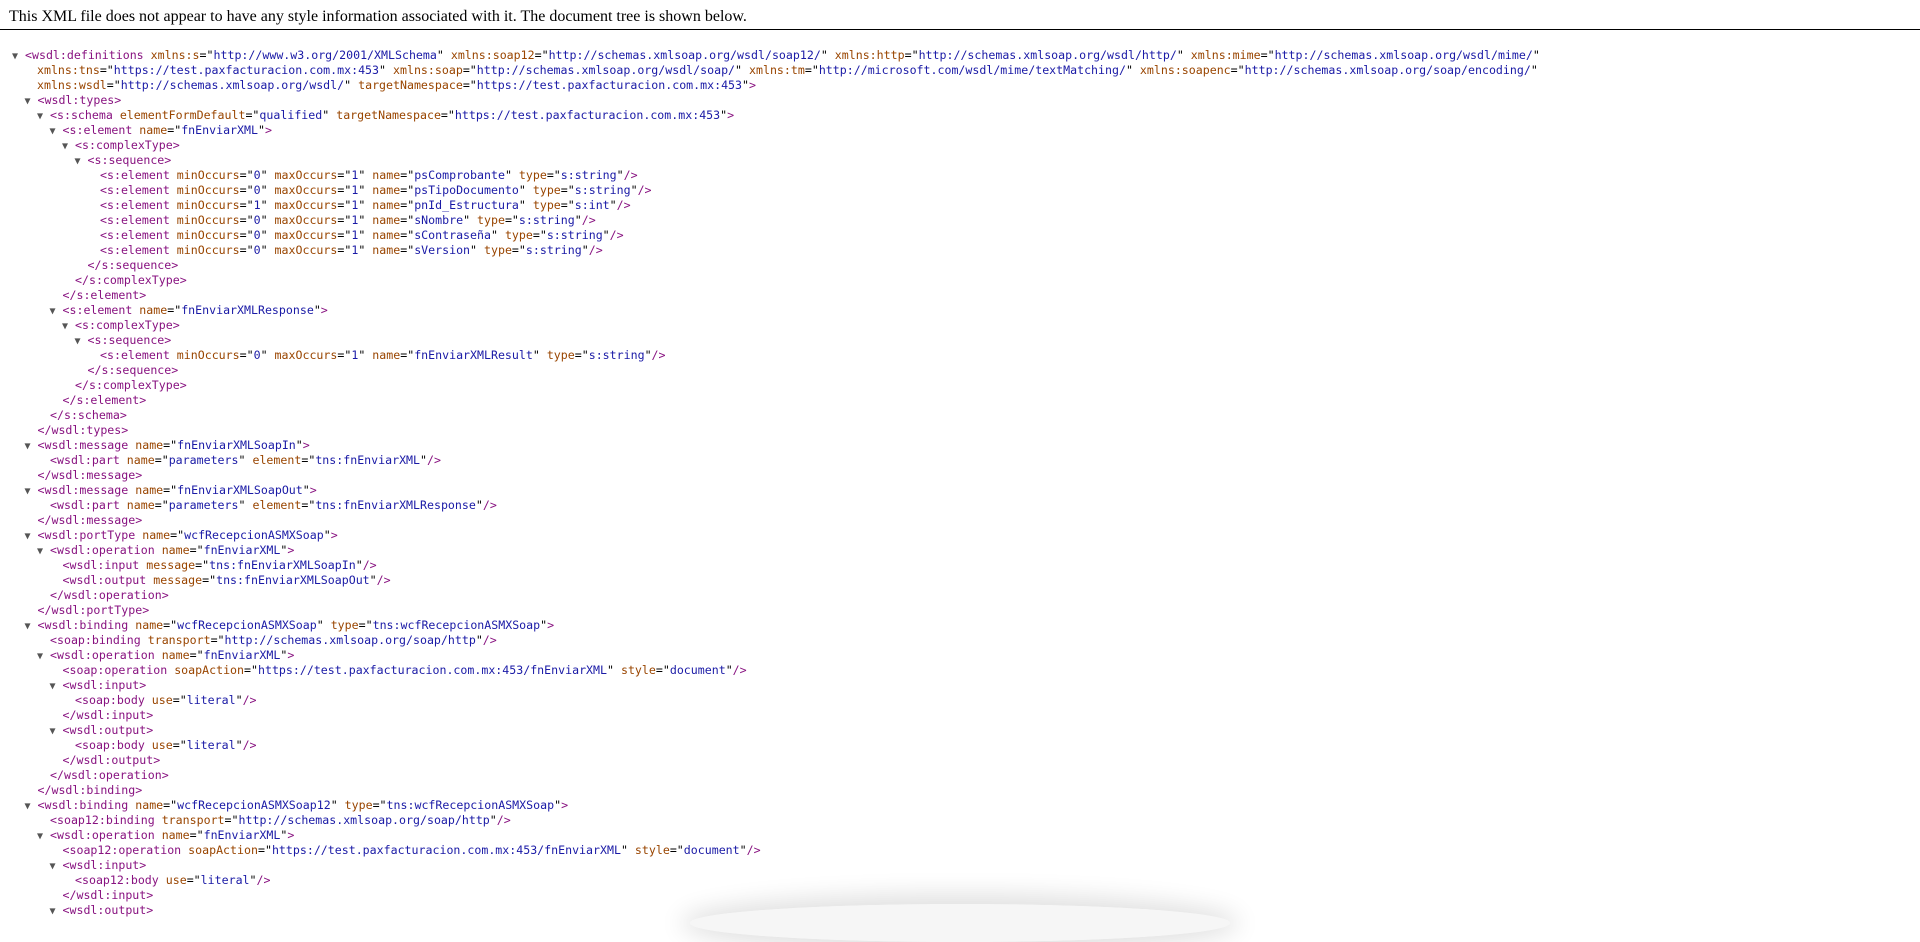  Describe the element at coordinates (254, 805) in the screenshot. I see `attribute-value: wcfRecepcionASMXSoap12` at that location.